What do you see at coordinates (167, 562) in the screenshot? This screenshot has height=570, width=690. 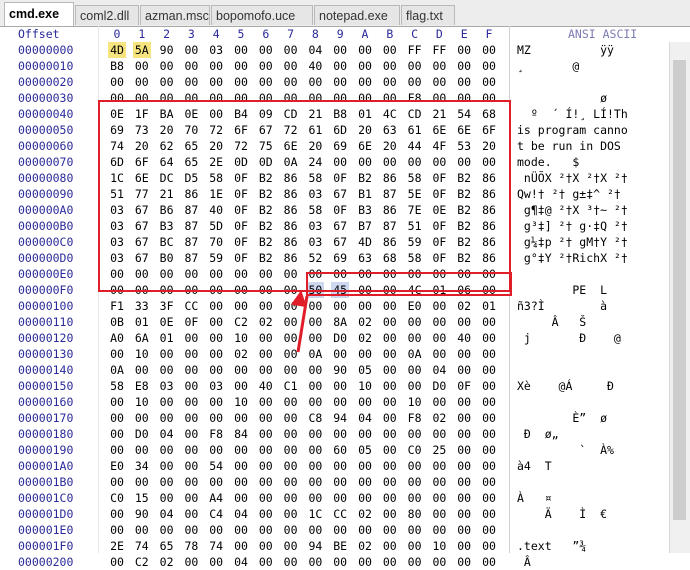 I see `hex-byte: 02` at bounding box center [167, 562].